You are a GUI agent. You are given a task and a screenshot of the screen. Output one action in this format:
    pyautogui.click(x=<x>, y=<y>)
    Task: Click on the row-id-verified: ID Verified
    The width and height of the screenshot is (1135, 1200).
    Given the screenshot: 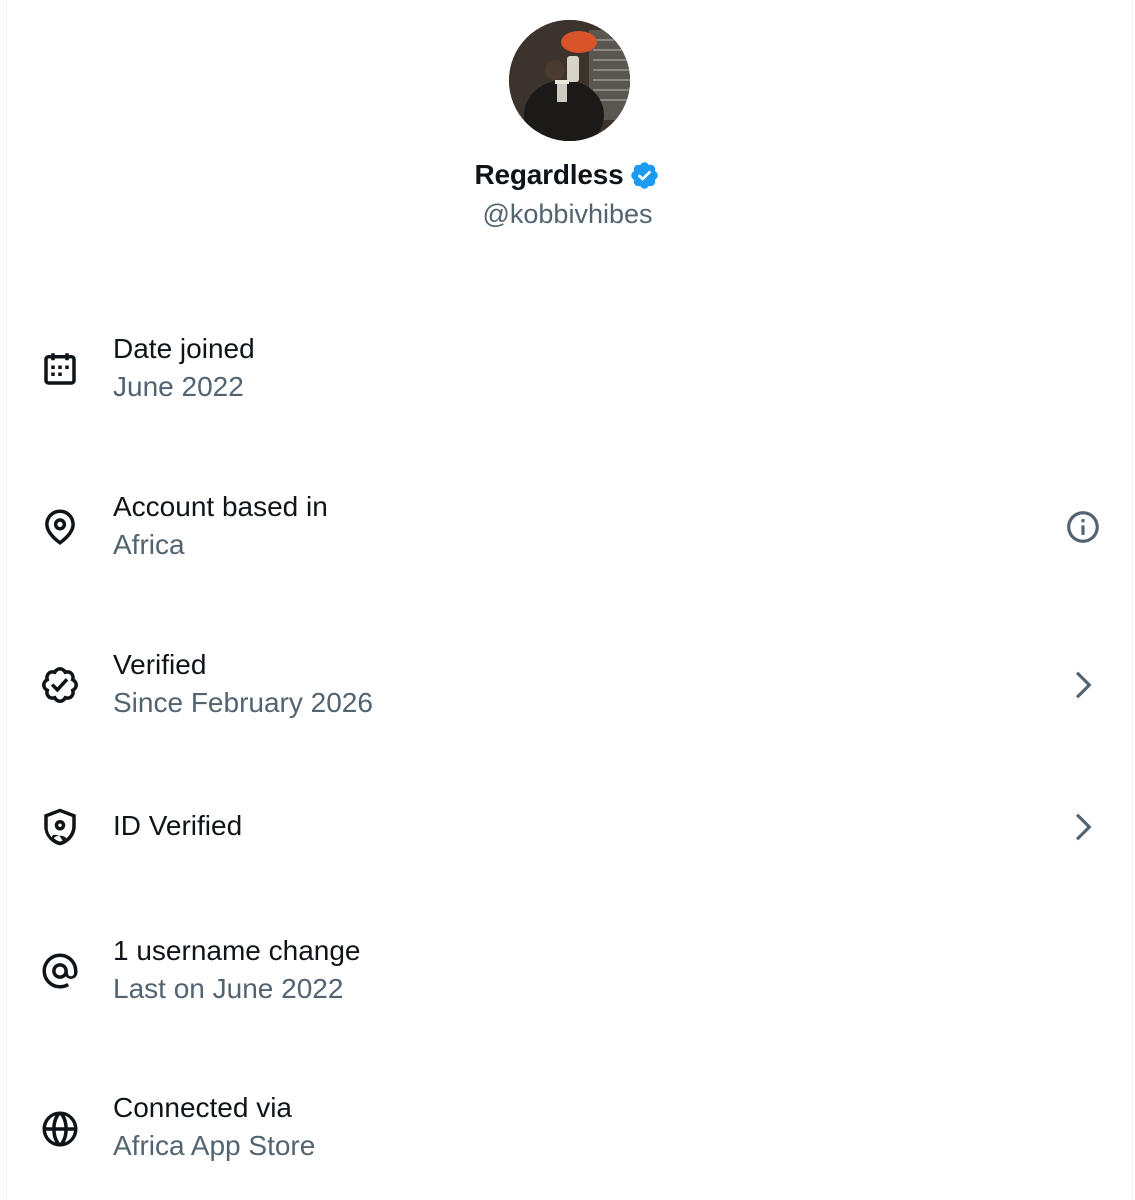 What is the action you would take?
    pyautogui.click(x=567, y=838)
    